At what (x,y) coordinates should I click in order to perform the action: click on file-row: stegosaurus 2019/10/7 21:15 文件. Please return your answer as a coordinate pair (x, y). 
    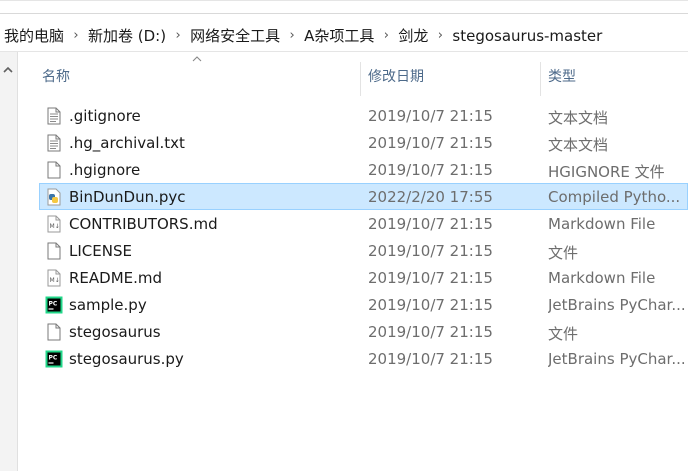
    Looking at the image, I should click on (363, 331).